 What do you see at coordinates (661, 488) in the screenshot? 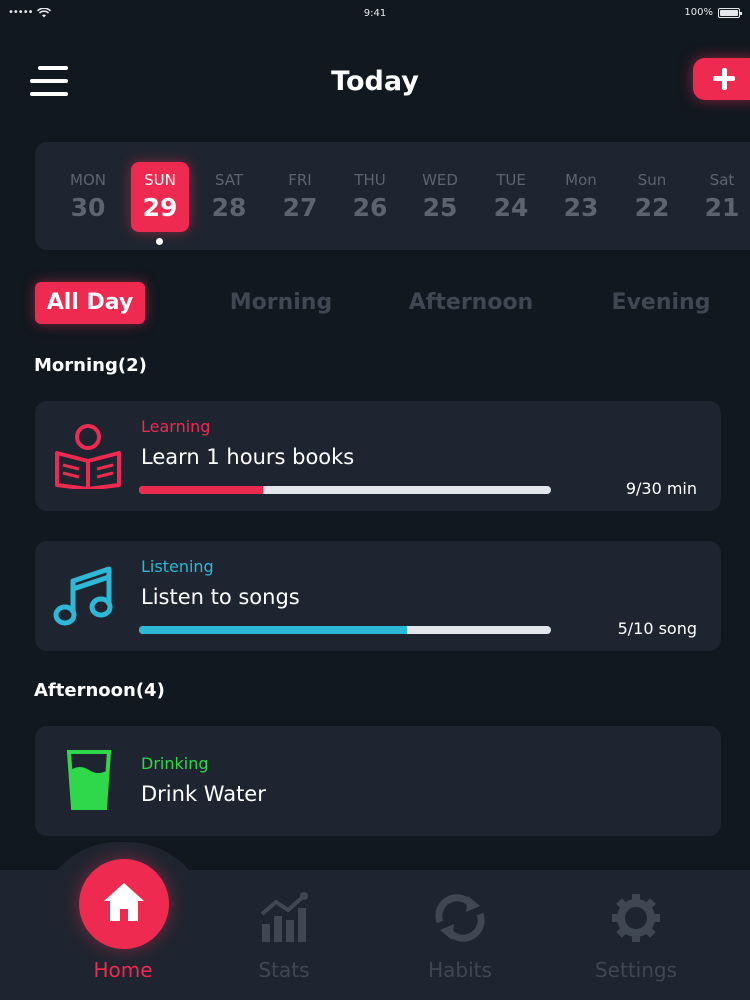
I see `habit-count: 9/30 min` at bounding box center [661, 488].